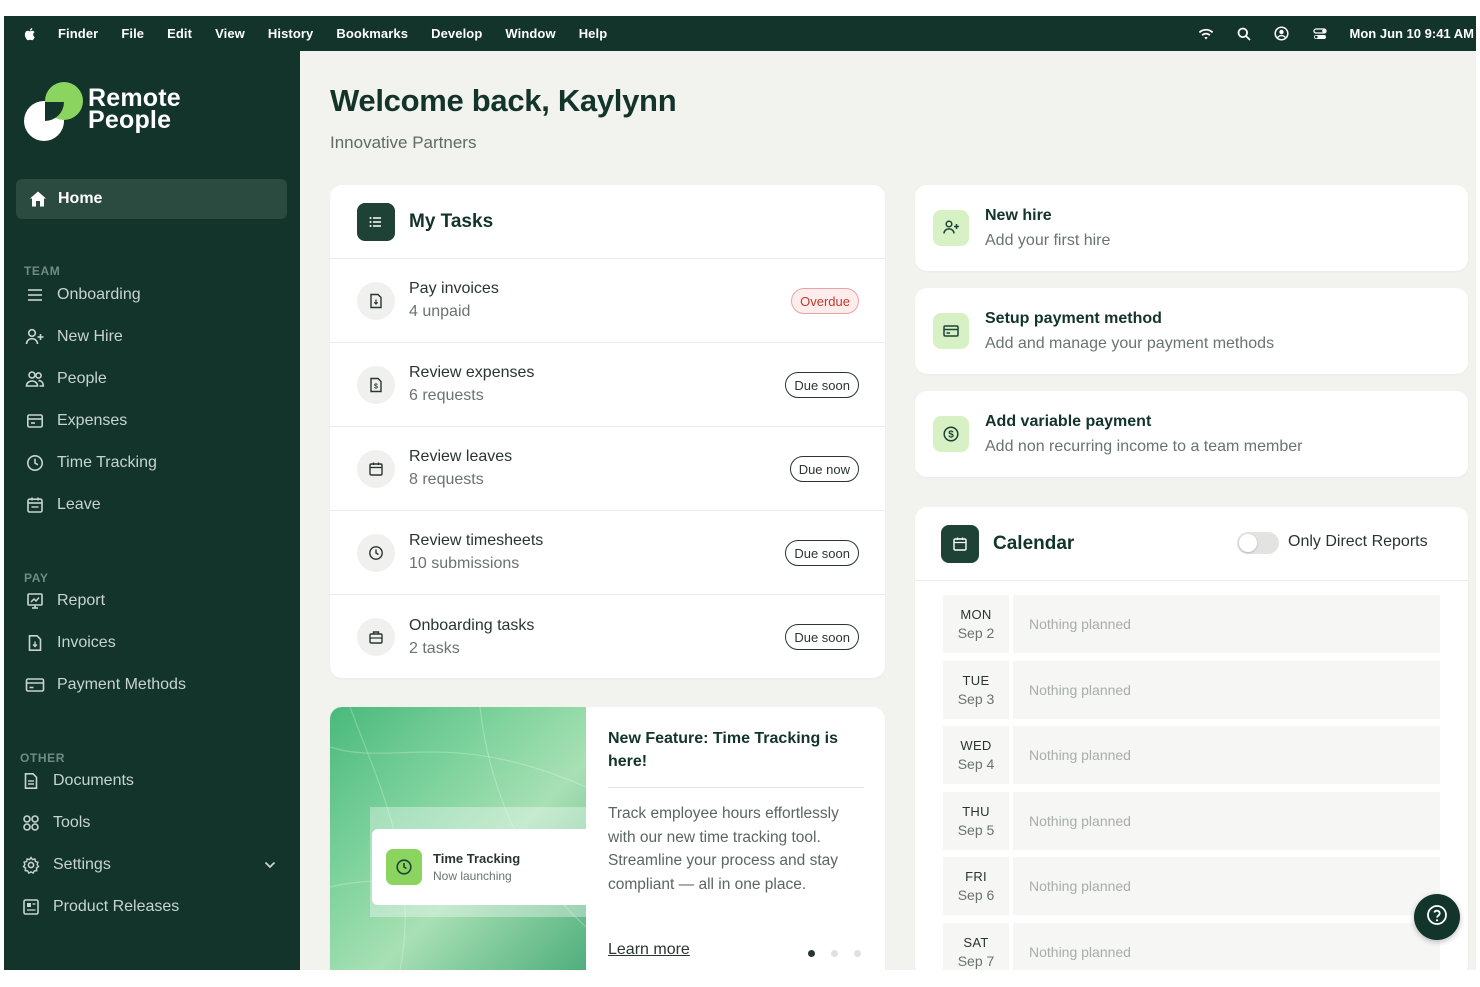 The width and height of the screenshot is (1480, 987). I want to click on menu-develop: Develop, so click(456, 33).